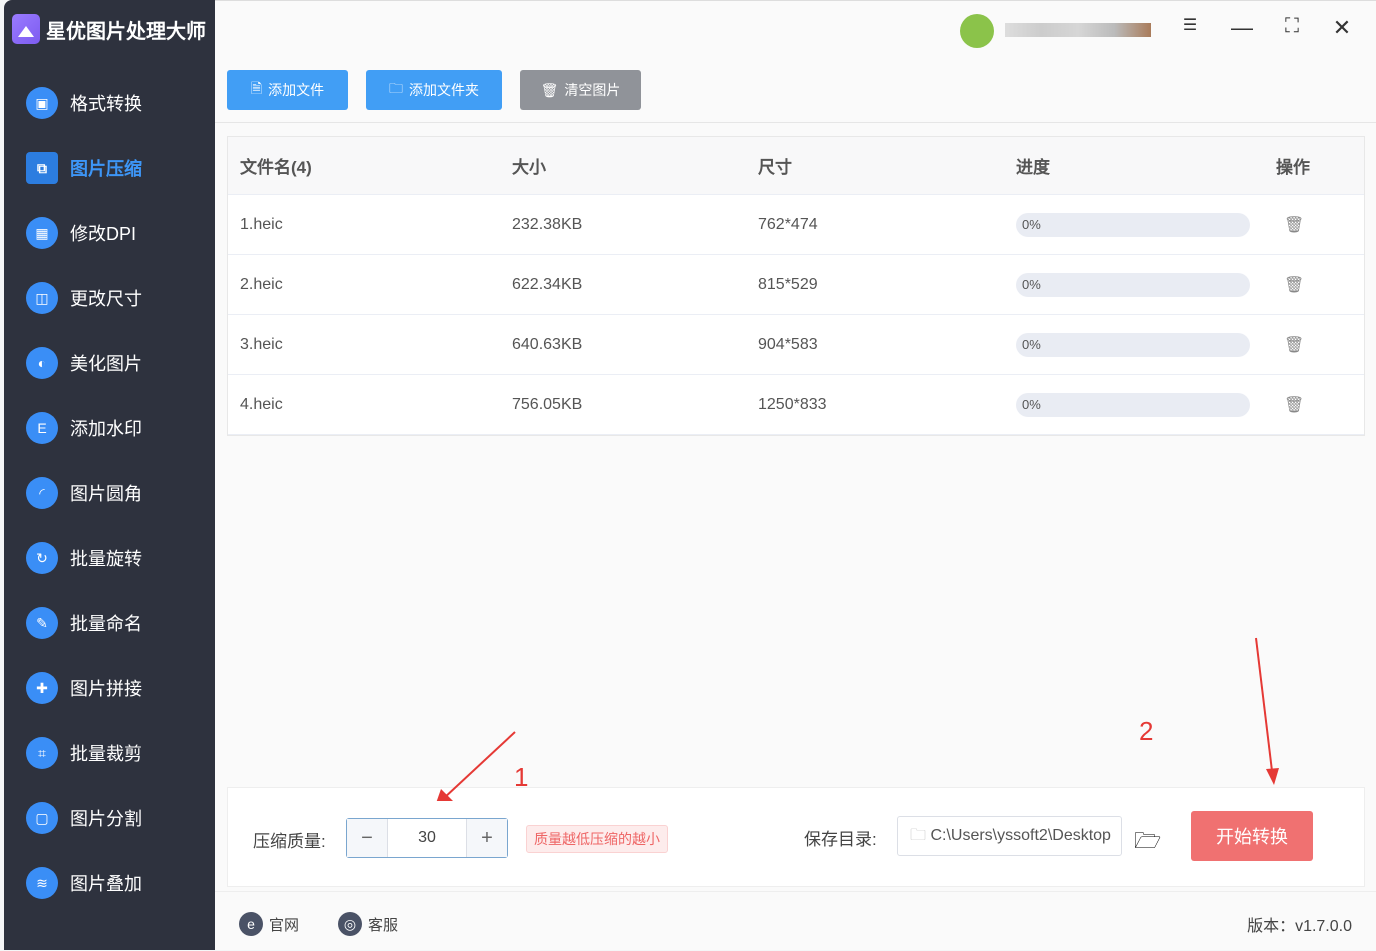 This screenshot has height=951, width=1376. I want to click on split-icon: ▢, so click(42, 818).